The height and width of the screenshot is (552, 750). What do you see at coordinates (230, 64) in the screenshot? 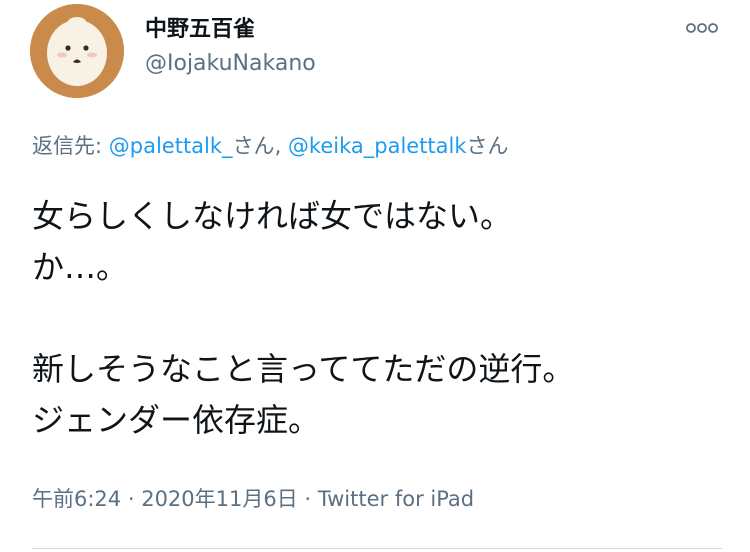
I see `user-handle: @IojakuNakano` at bounding box center [230, 64].